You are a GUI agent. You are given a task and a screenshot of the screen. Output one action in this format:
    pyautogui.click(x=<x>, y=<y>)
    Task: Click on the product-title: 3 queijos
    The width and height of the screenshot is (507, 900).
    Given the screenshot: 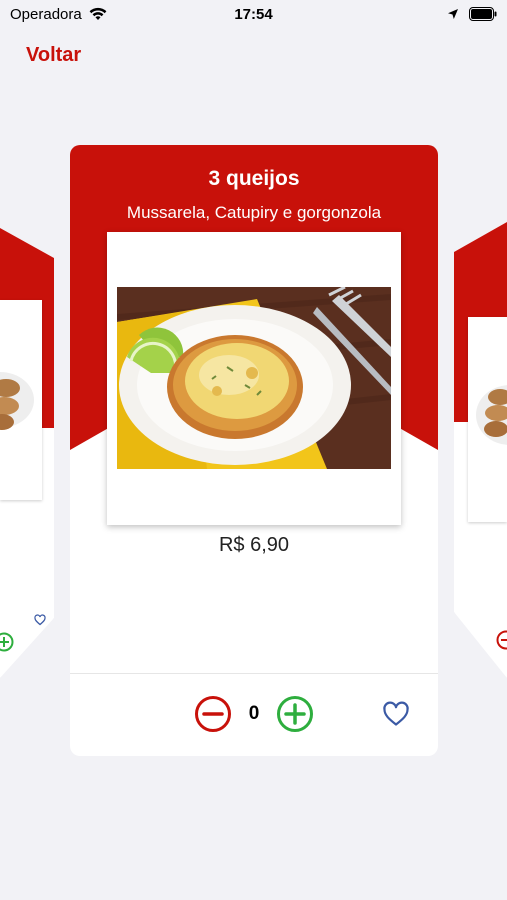 What is the action you would take?
    pyautogui.click(x=254, y=178)
    